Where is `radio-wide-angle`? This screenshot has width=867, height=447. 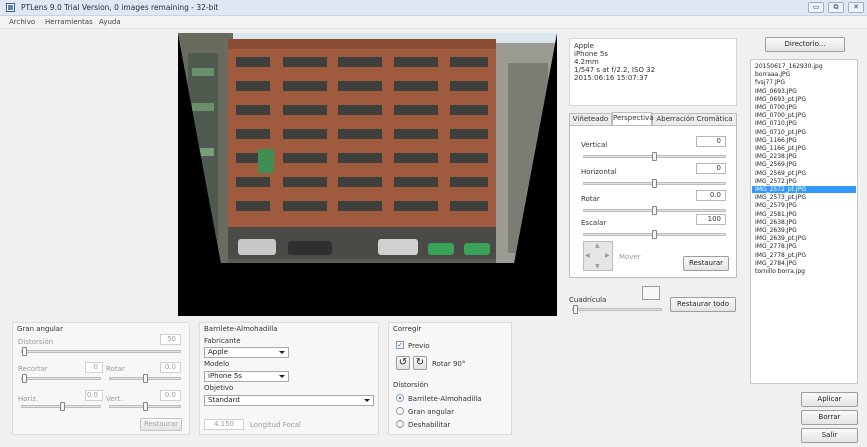
radio-wide-angle is located at coordinates (400, 411).